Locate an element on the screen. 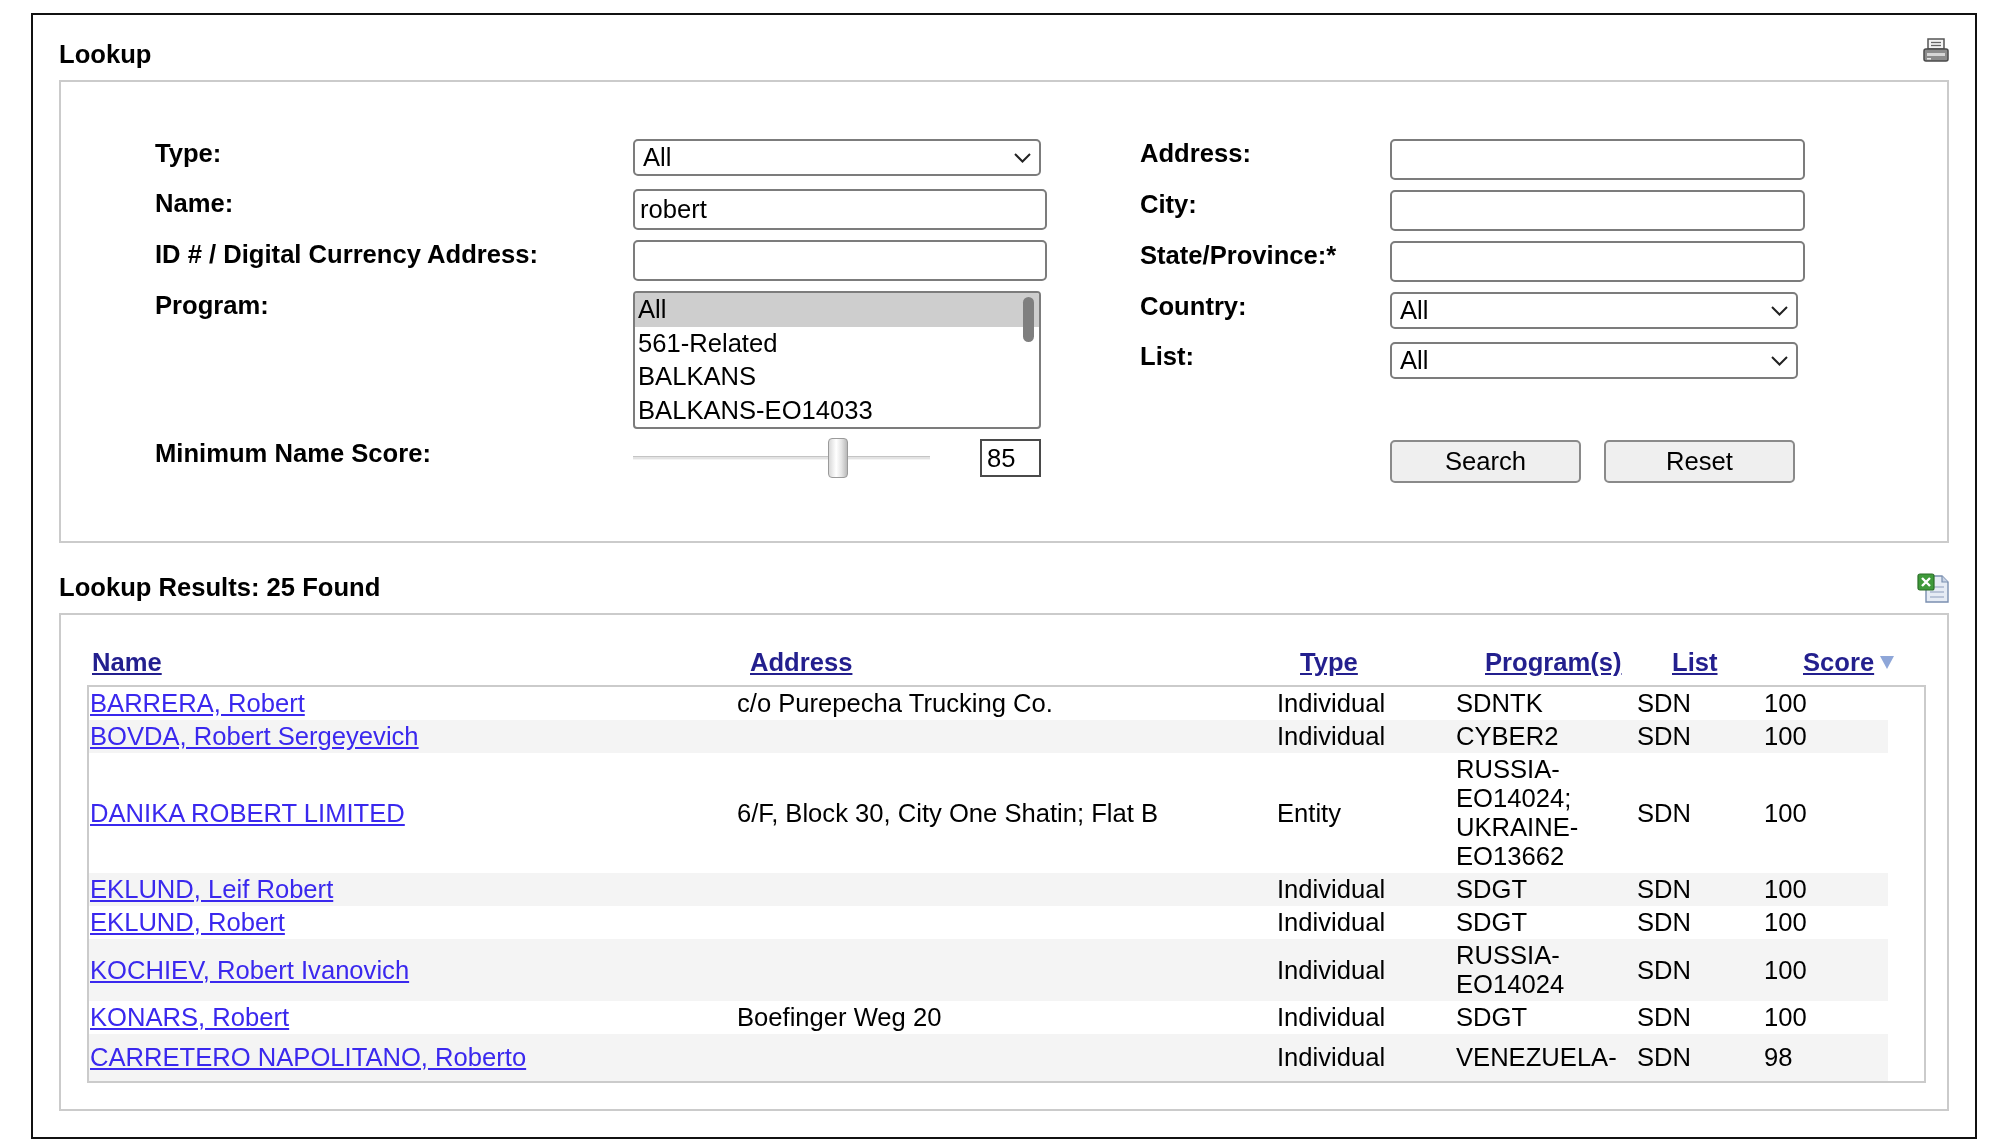 This screenshot has width=2004, height=1146. table-cell-text: RUSSIA-EO14024; UKRAINE-EO13662 is located at coordinates (1518, 813).